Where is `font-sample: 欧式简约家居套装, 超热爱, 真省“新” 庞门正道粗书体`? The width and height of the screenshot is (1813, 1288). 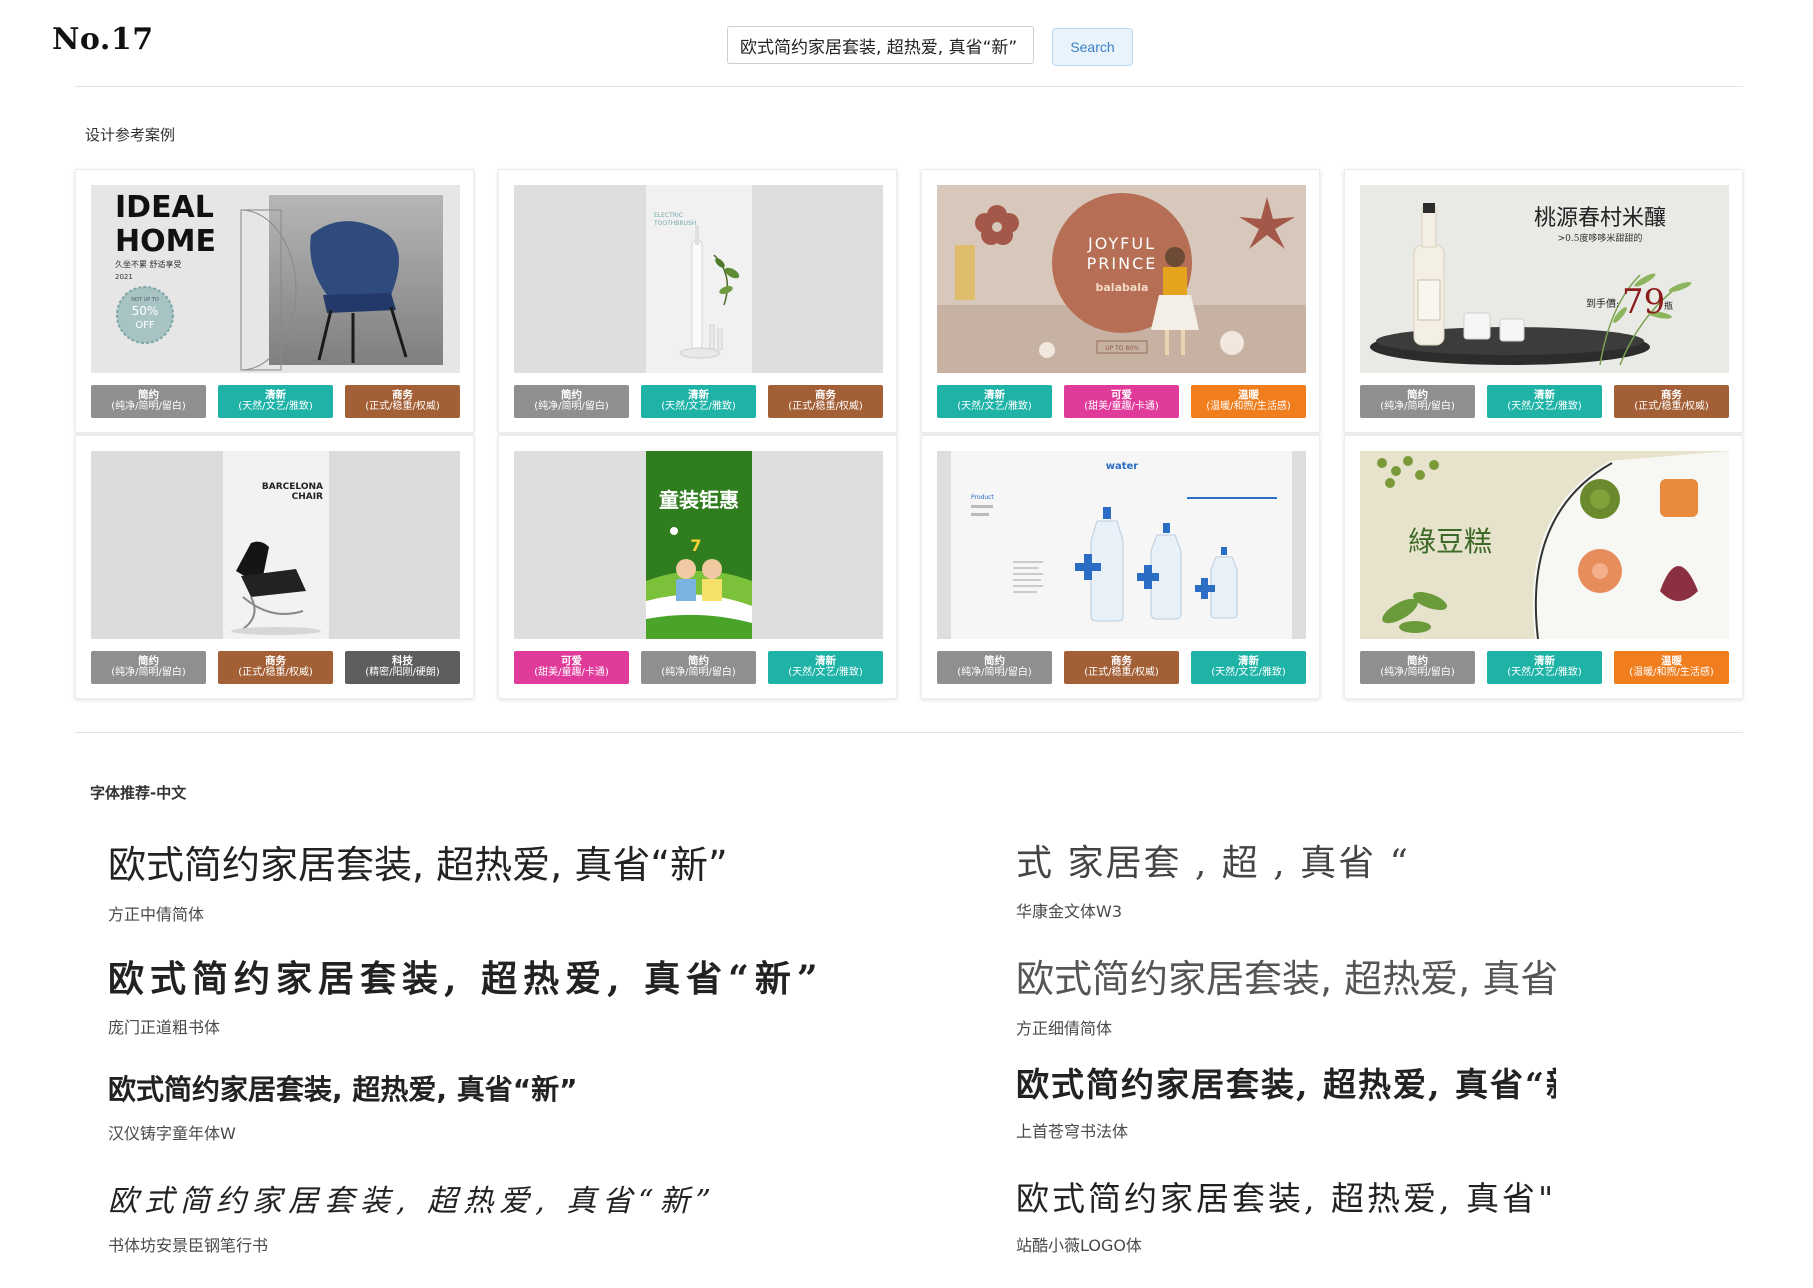
font-sample: 欧式简约家居套装, 超热爱, 真省“新” 庞门正道粗书体 is located at coordinates (466, 994).